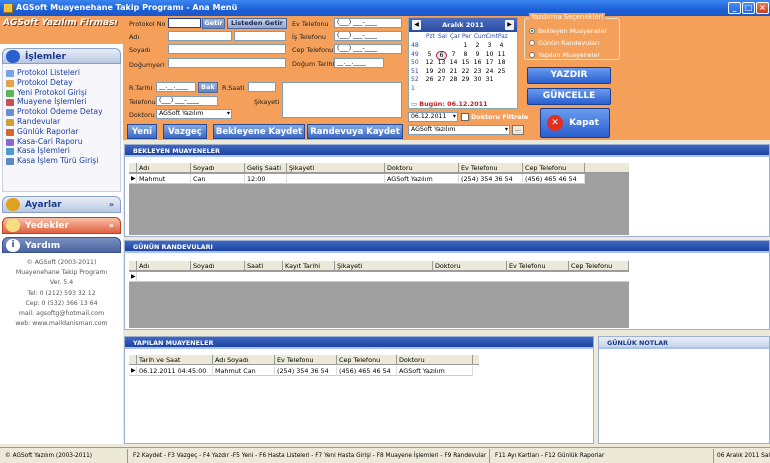  What do you see at coordinates (259, 131) in the screenshot?
I see `bekleyene-kaydet-button: Bekleyene Kaydet` at bounding box center [259, 131].